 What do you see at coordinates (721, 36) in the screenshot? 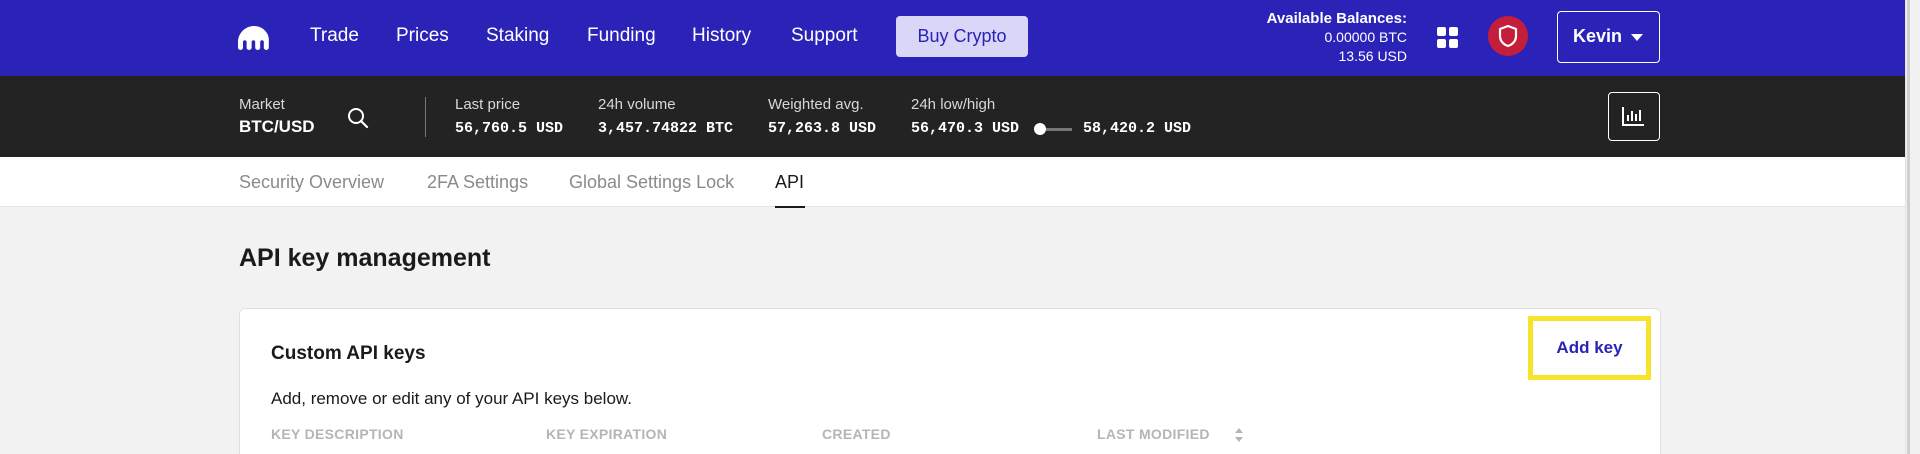
I see `nav-history: History` at bounding box center [721, 36].